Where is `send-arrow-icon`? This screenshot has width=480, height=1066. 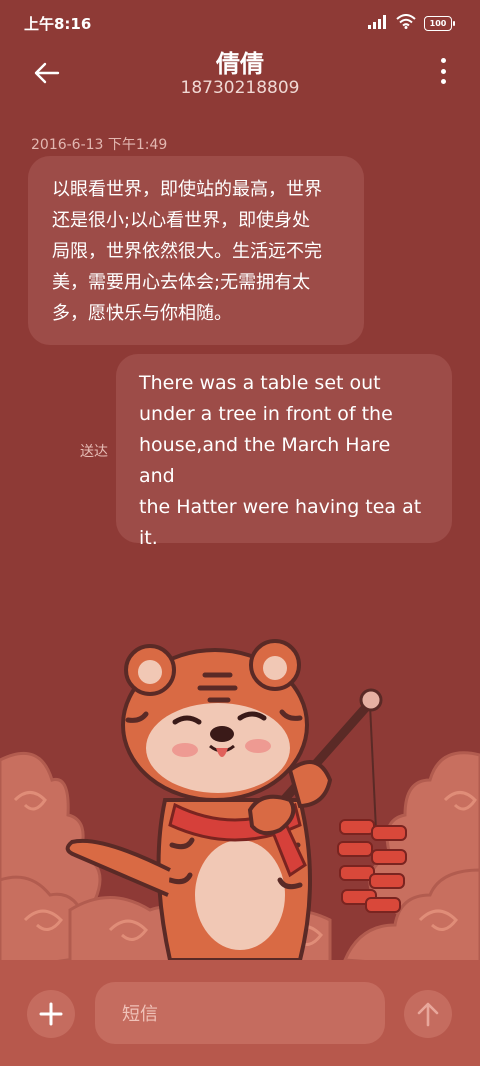
send-arrow-icon is located at coordinates (428, 1014).